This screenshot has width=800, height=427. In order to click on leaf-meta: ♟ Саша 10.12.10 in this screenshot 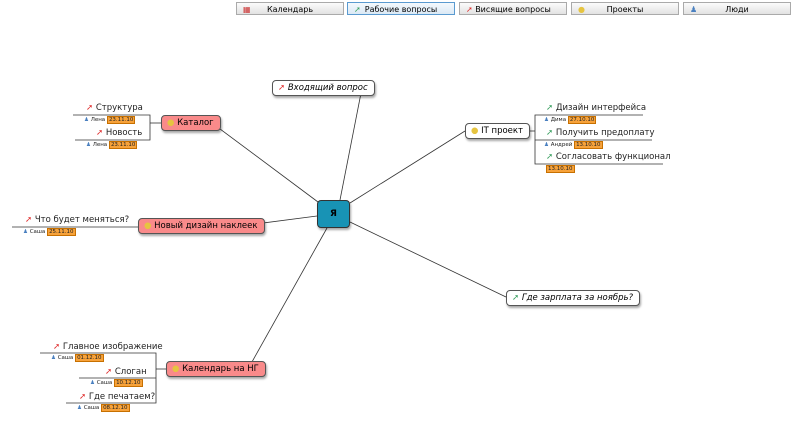, I will do `click(116, 383)`.